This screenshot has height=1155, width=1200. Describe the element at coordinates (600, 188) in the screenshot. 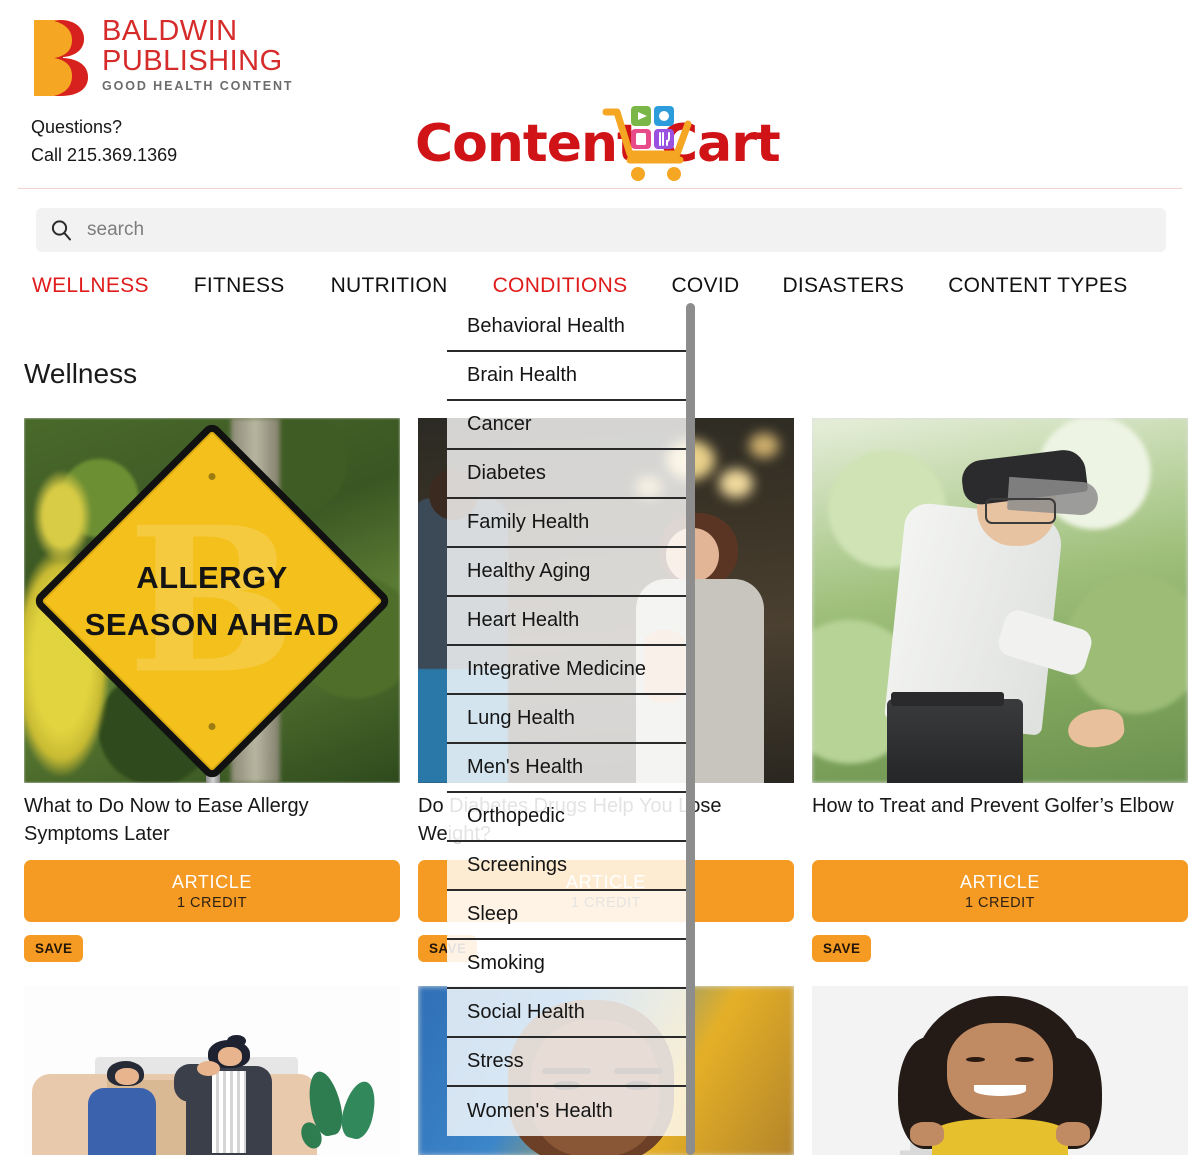

I see `header-divider` at that location.